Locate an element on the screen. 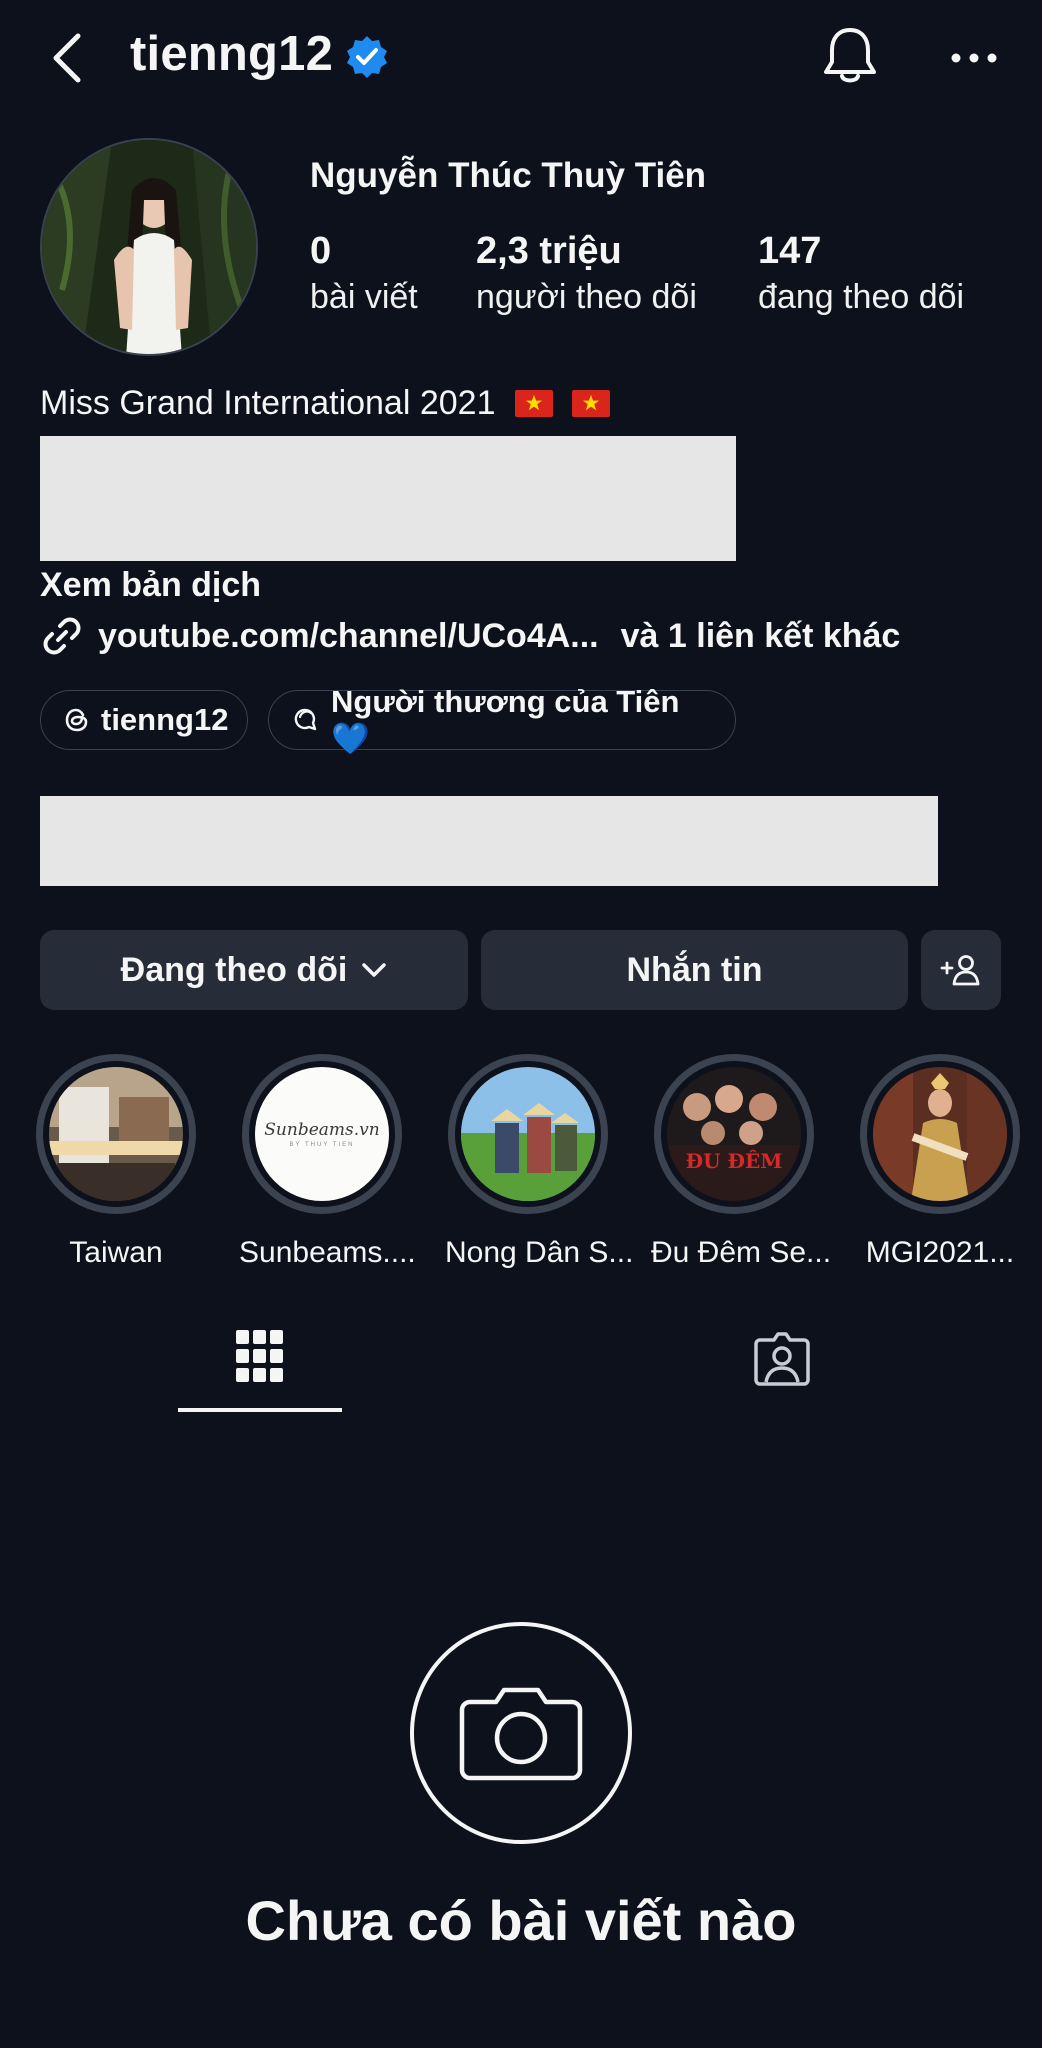 The height and width of the screenshot is (2048, 1042). header-username: tienng12 is located at coordinates (232, 54).